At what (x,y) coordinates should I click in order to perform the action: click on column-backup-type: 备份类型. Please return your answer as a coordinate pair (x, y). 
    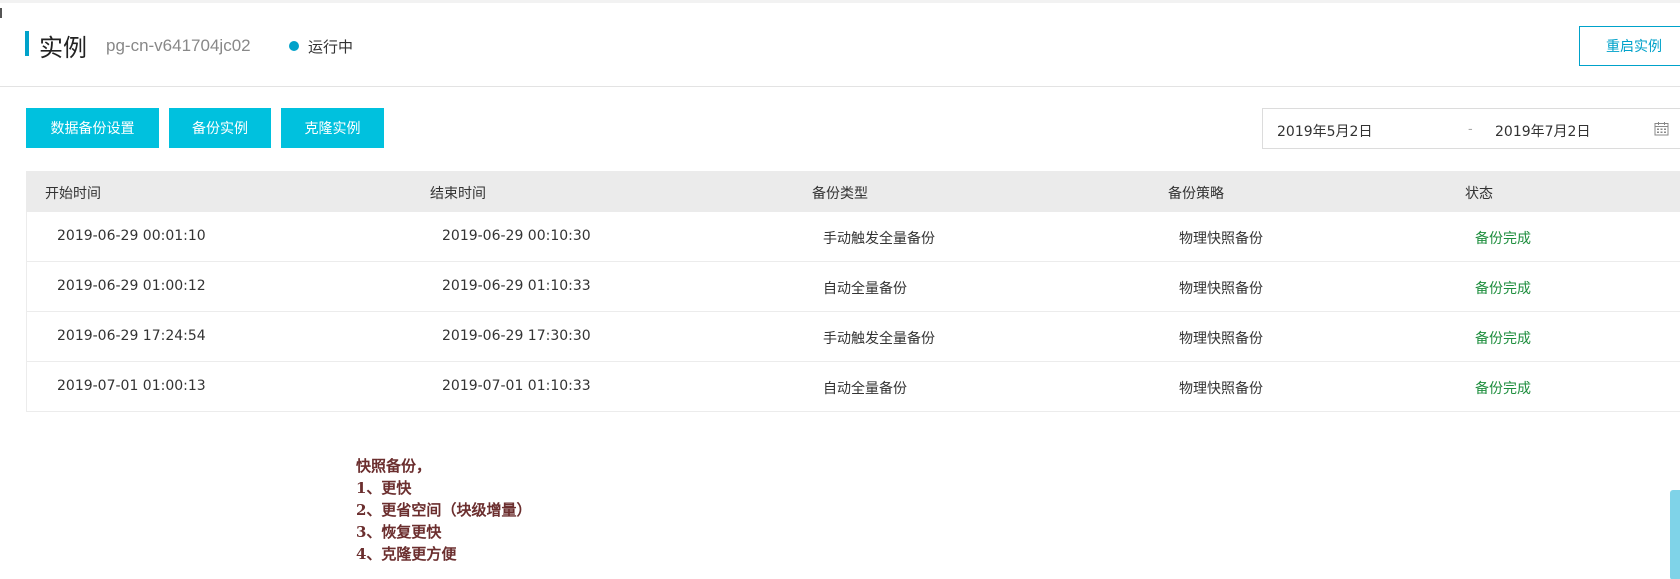
    Looking at the image, I should click on (840, 194).